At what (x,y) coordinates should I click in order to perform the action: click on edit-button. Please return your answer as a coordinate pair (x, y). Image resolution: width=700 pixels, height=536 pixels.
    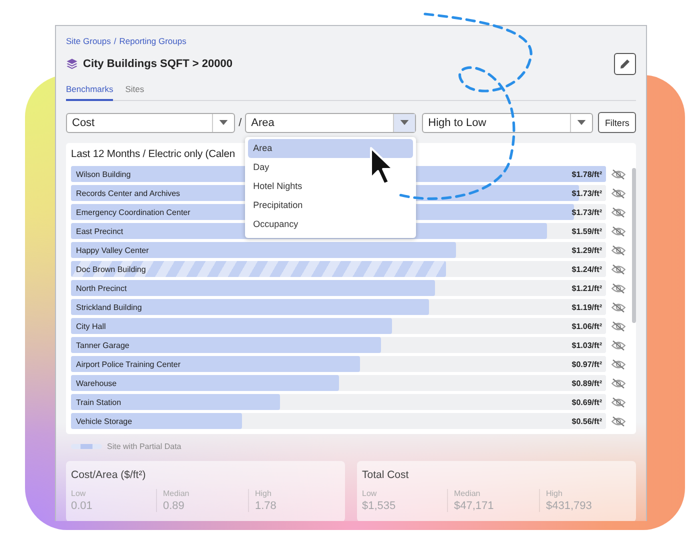
    Looking at the image, I should click on (625, 64).